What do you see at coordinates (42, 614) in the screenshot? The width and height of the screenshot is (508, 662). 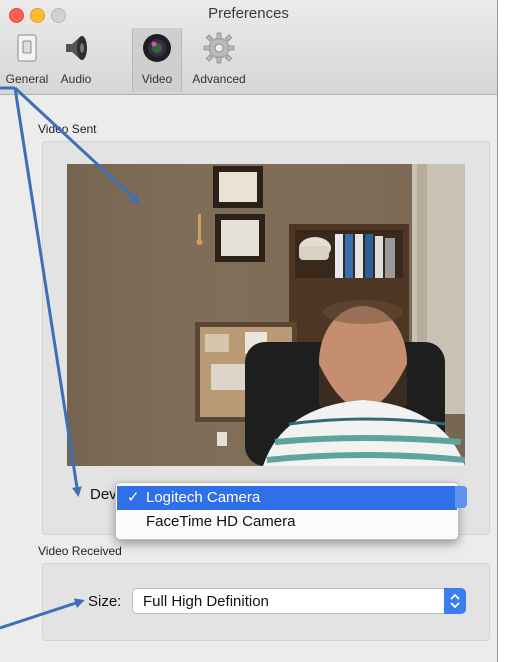 I see `arrow-to-size` at bounding box center [42, 614].